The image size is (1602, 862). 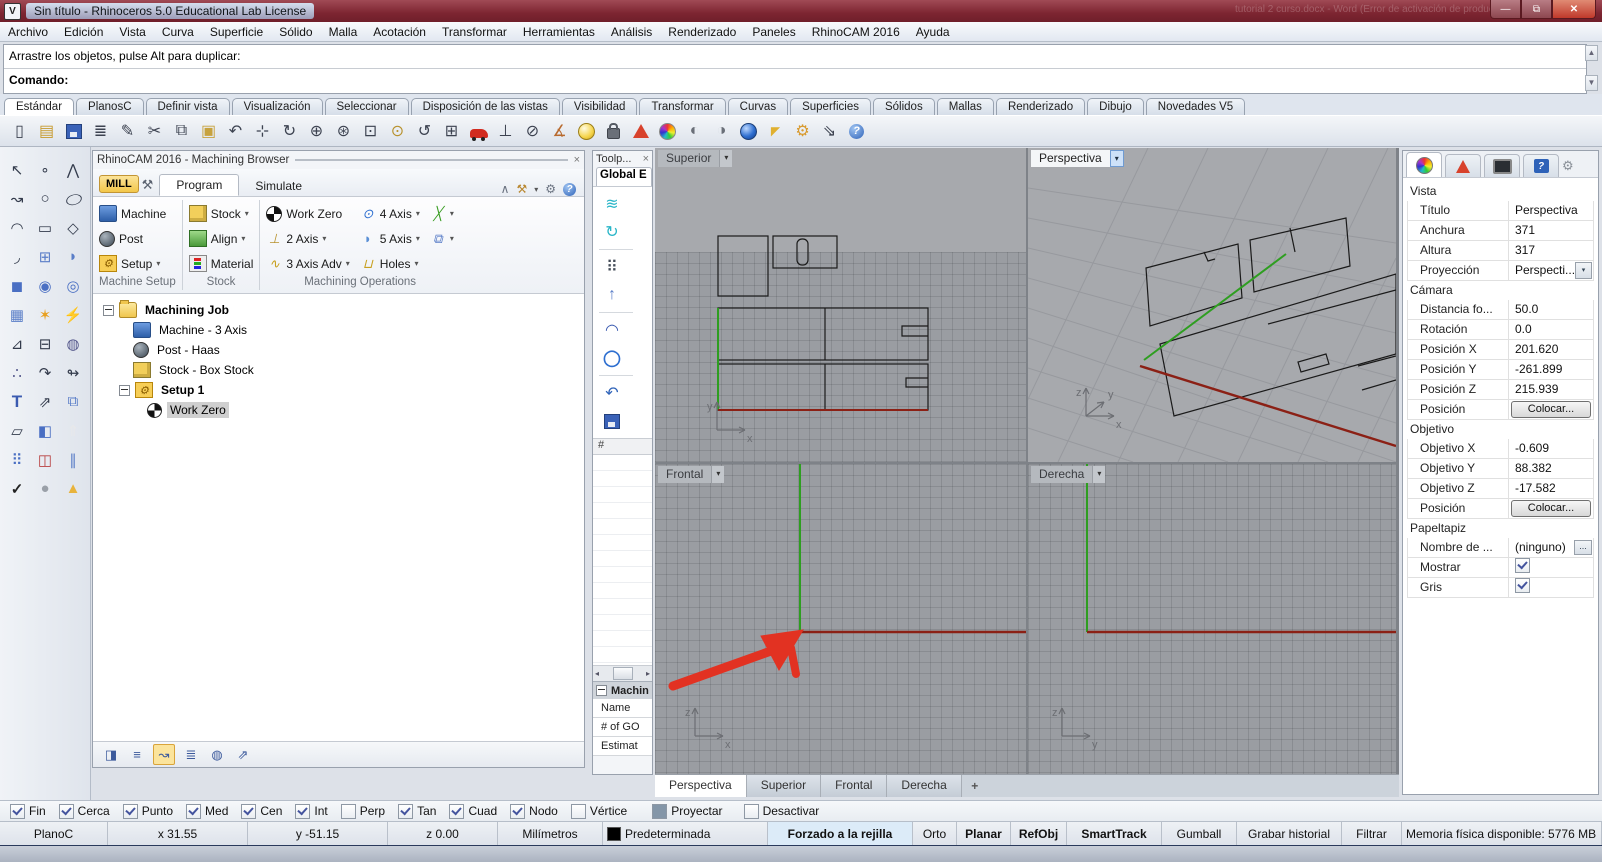 What do you see at coordinates (474, 32) in the screenshot?
I see `menu-transformar: Transformar` at bounding box center [474, 32].